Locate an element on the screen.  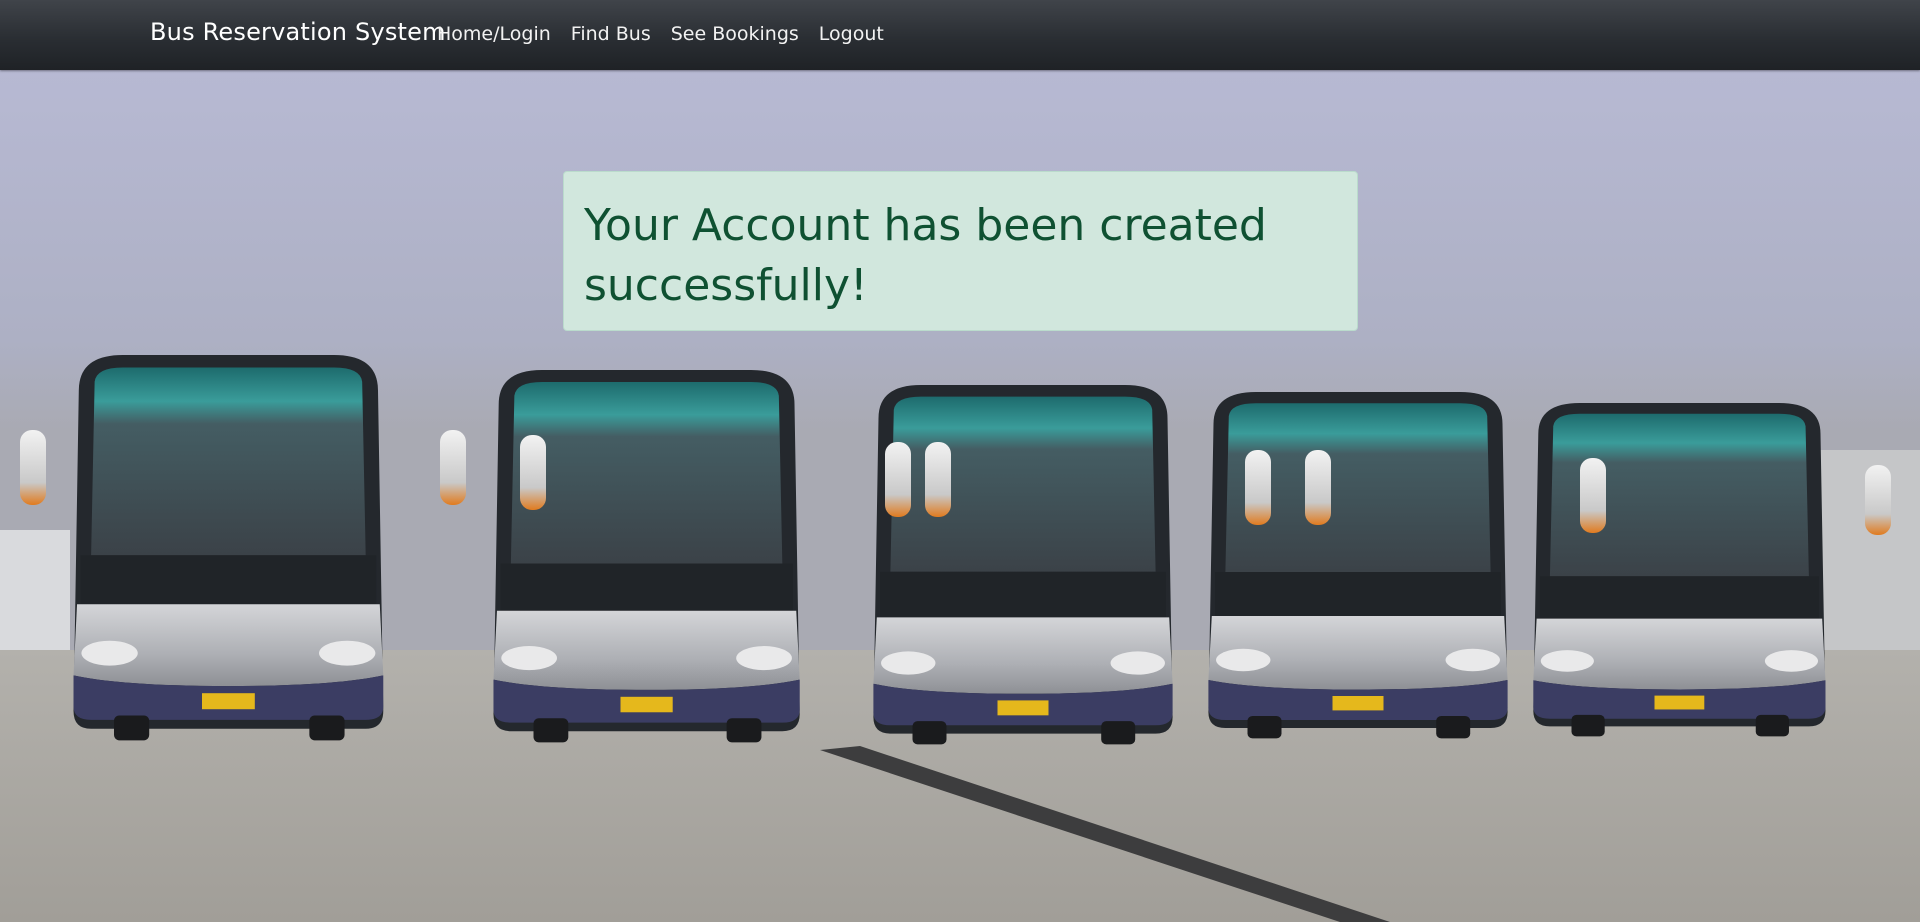
nav-find-bus: Find Bus is located at coordinates (611, 34).